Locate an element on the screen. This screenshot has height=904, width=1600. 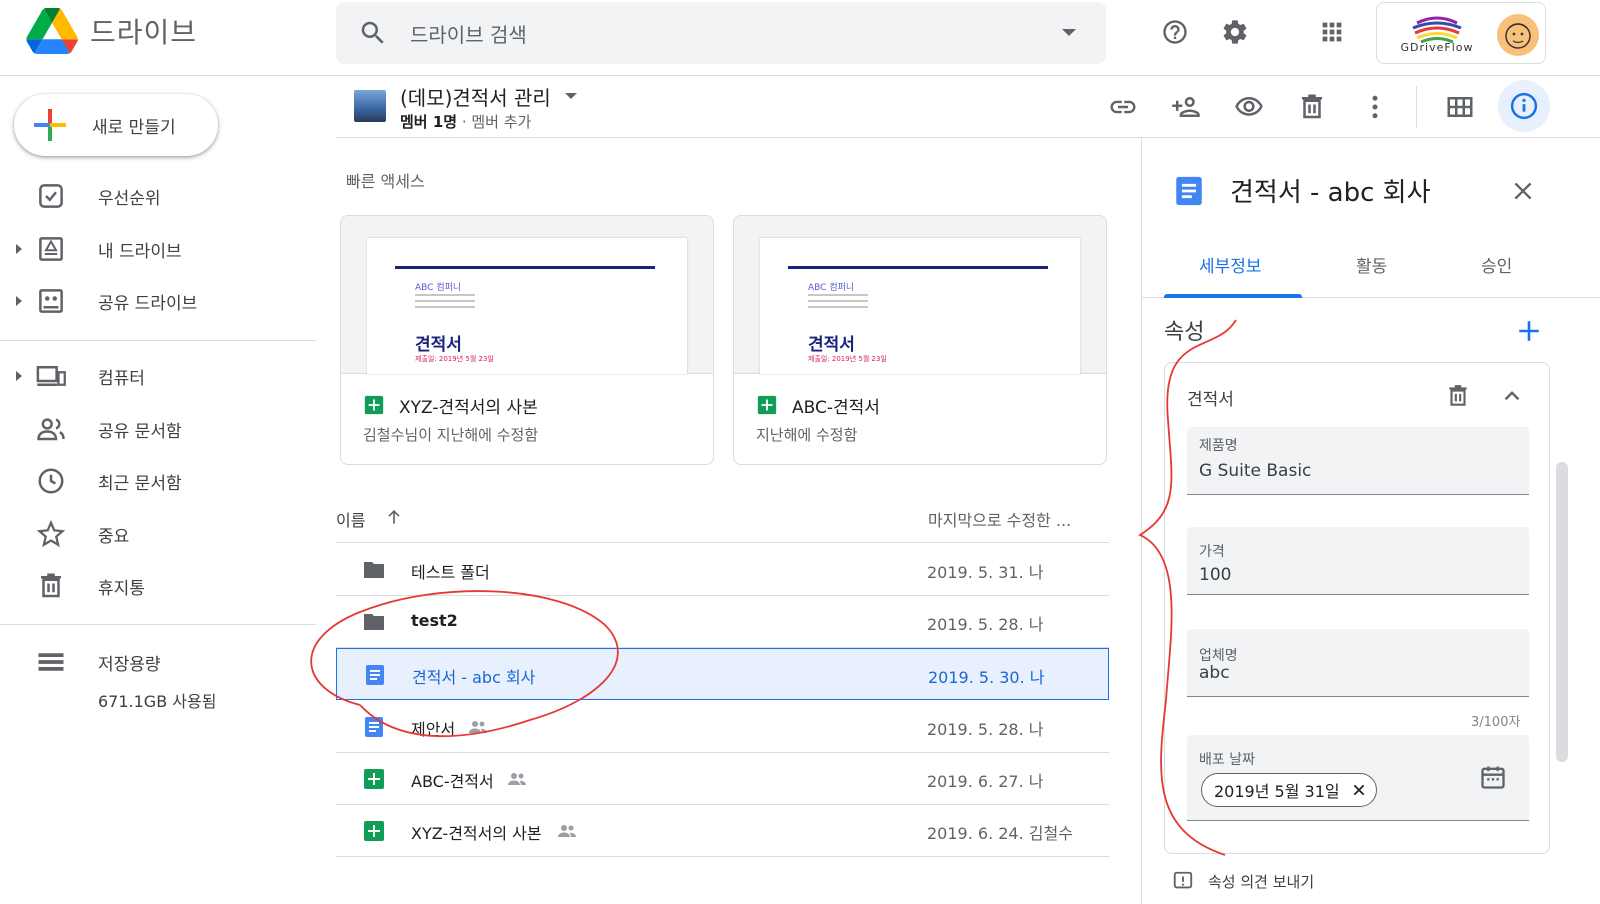
more-vert-icon is located at coordinates (1375, 107).